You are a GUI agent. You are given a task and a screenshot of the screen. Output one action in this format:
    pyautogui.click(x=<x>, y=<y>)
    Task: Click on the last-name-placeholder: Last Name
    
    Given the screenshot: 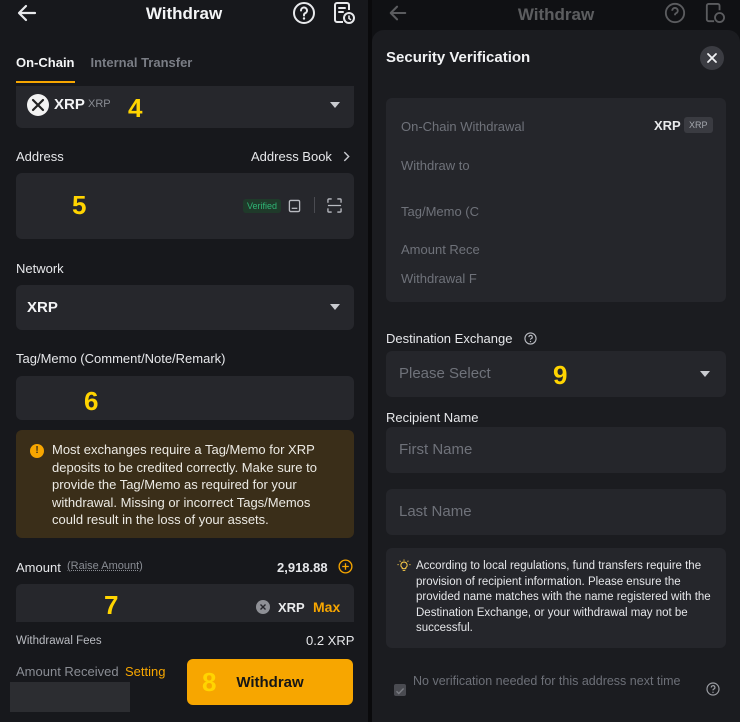 What is the action you would take?
    pyautogui.click(x=435, y=511)
    